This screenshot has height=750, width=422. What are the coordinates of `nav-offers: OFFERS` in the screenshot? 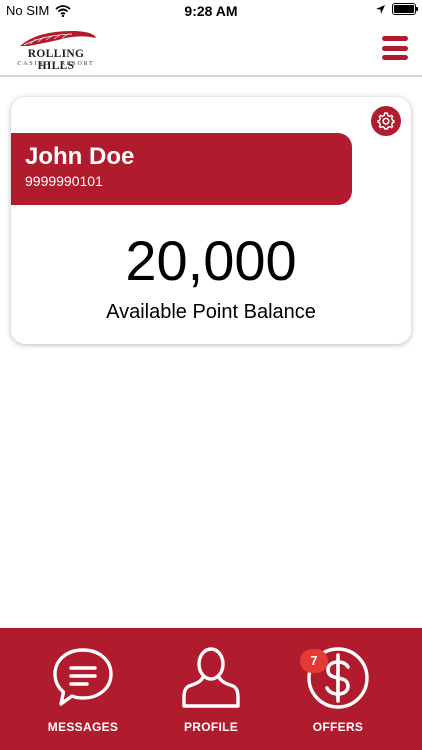 It's located at (338, 694).